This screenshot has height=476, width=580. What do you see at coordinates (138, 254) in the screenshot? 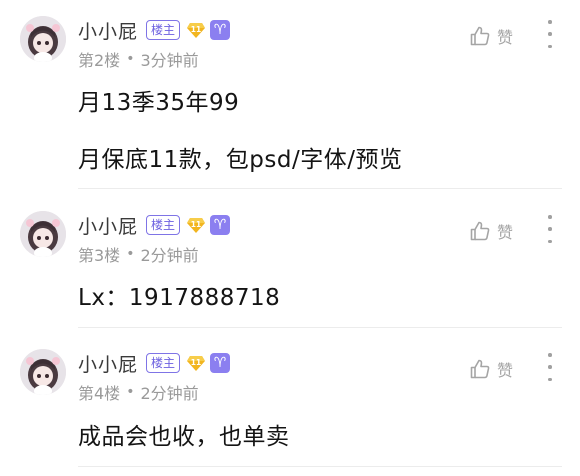
I see `meta-row: 第3楼 • 2分钟前` at bounding box center [138, 254].